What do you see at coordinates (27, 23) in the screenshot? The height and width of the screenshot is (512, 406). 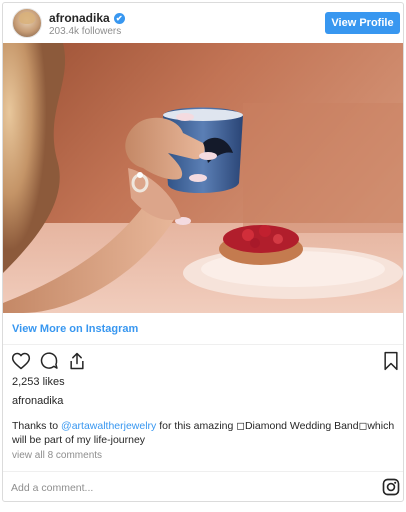 I see `avatar` at bounding box center [27, 23].